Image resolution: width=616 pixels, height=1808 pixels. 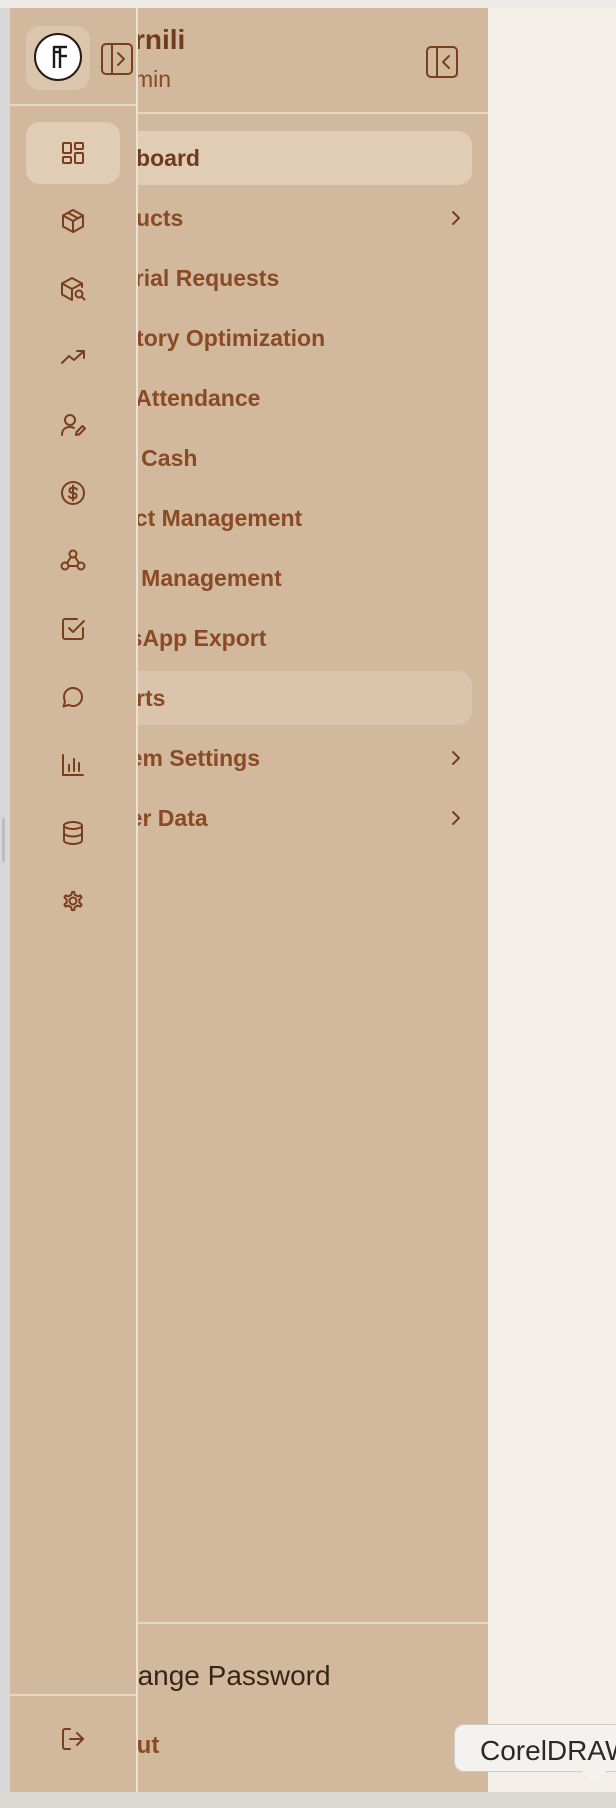 I want to click on rail-petty-cash, so click(x=73, y=493).